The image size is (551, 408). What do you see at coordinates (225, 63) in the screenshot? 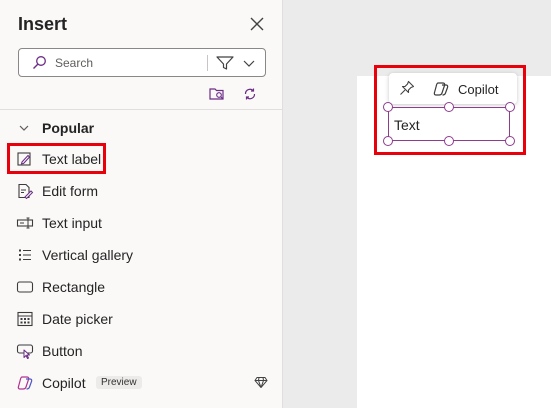
I see `filter-icon` at bounding box center [225, 63].